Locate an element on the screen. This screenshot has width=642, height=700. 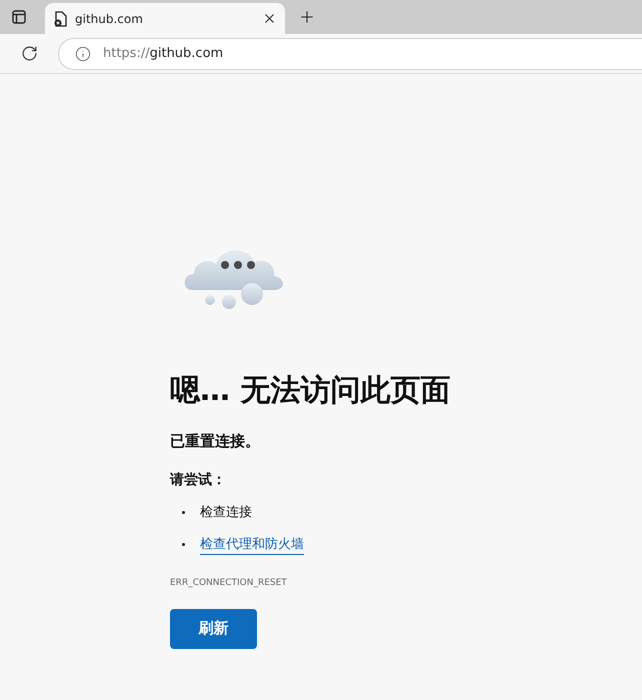
error-code: ERR_CONNECTION_RESET is located at coordinates (229, 583).